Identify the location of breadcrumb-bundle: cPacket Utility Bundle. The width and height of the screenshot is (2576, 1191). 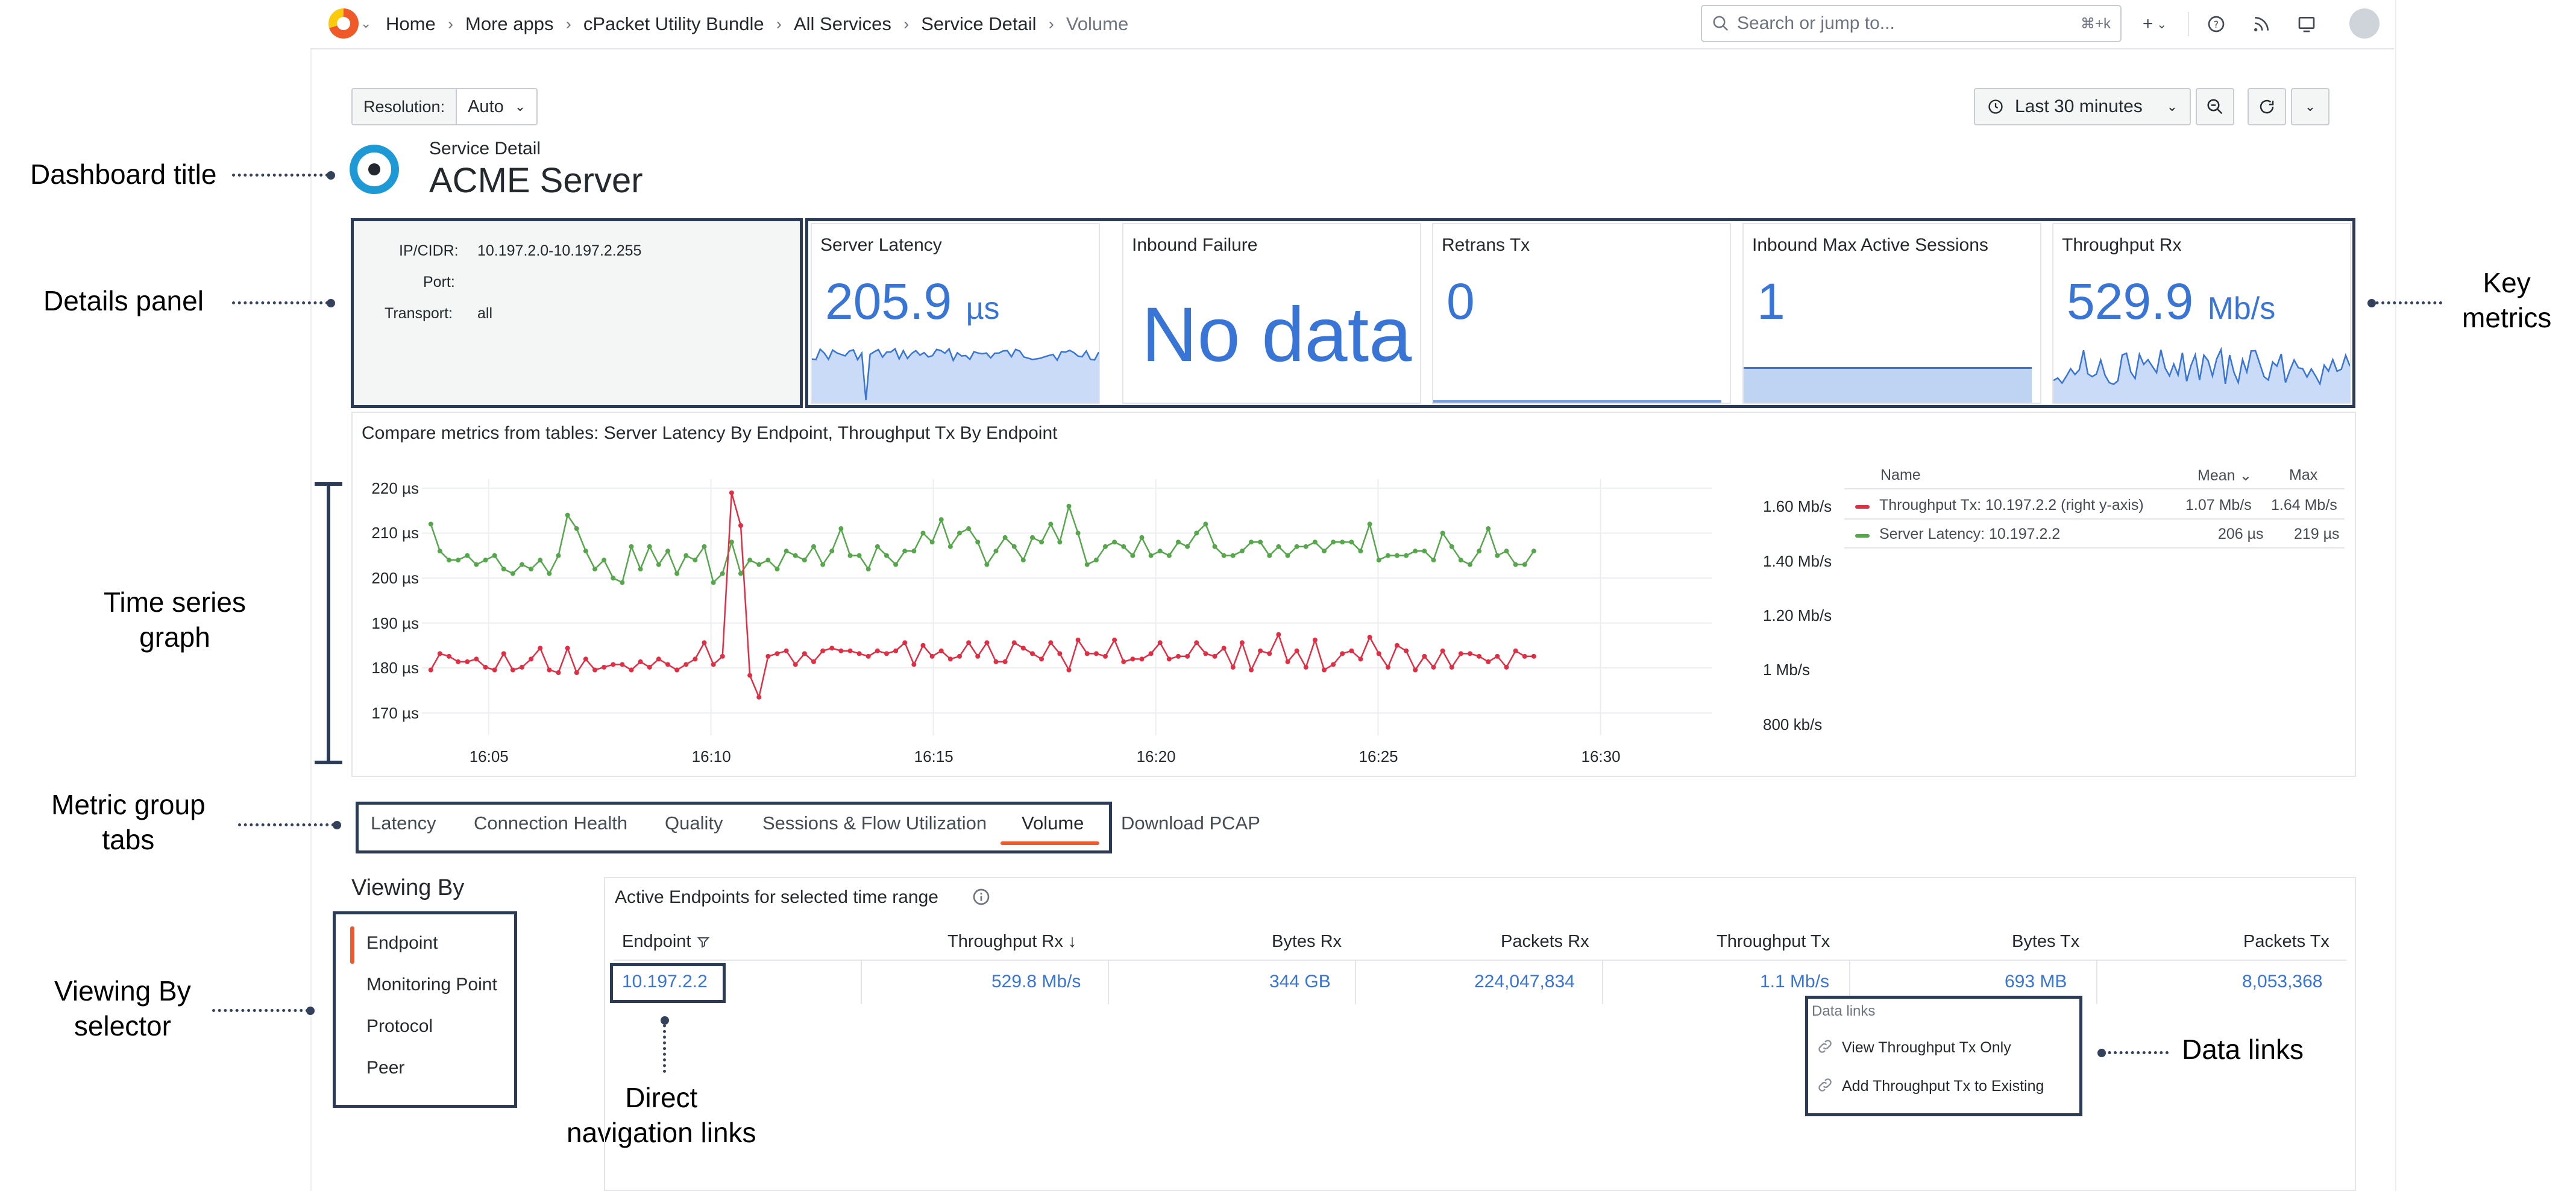
(673, 24).